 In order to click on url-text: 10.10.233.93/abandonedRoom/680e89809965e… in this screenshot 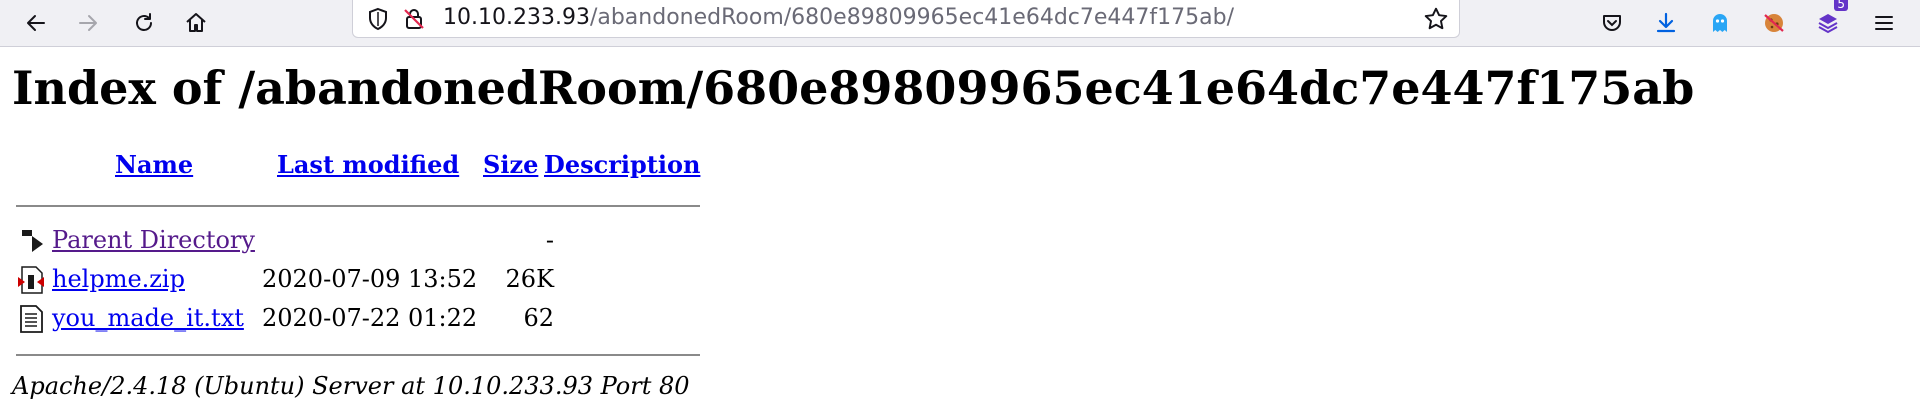, I will do `click(838, 18)`.